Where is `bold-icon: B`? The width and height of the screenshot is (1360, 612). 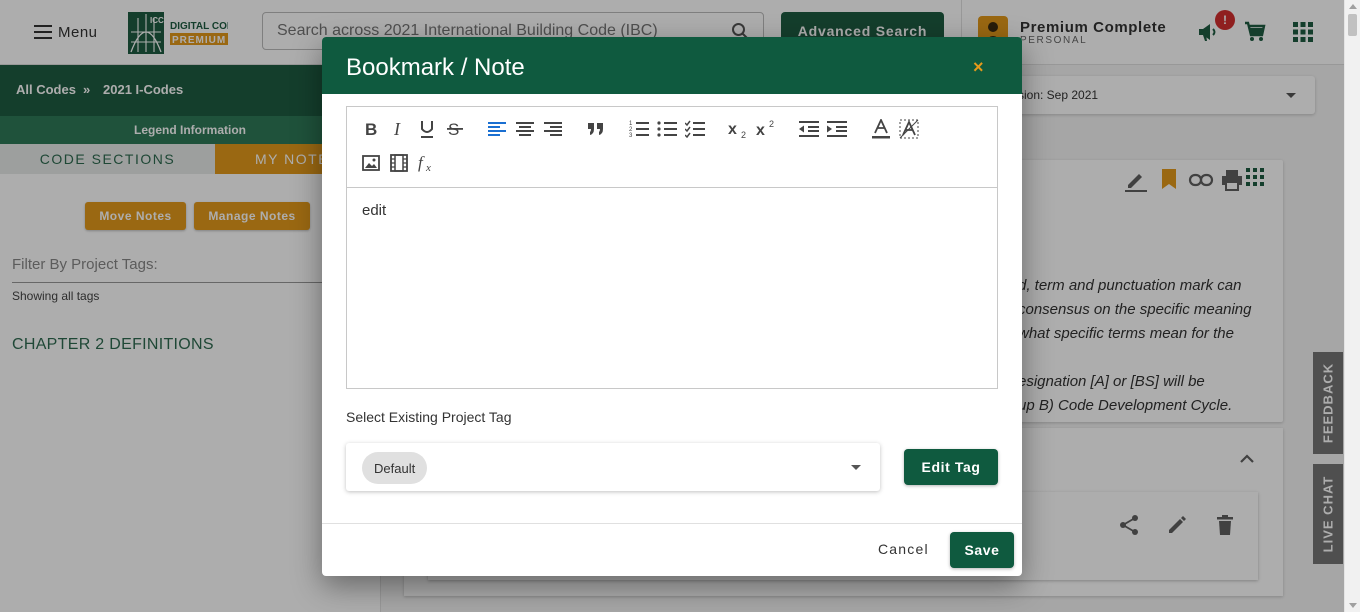 bold-icon: B is located at coordinates (371, 129).